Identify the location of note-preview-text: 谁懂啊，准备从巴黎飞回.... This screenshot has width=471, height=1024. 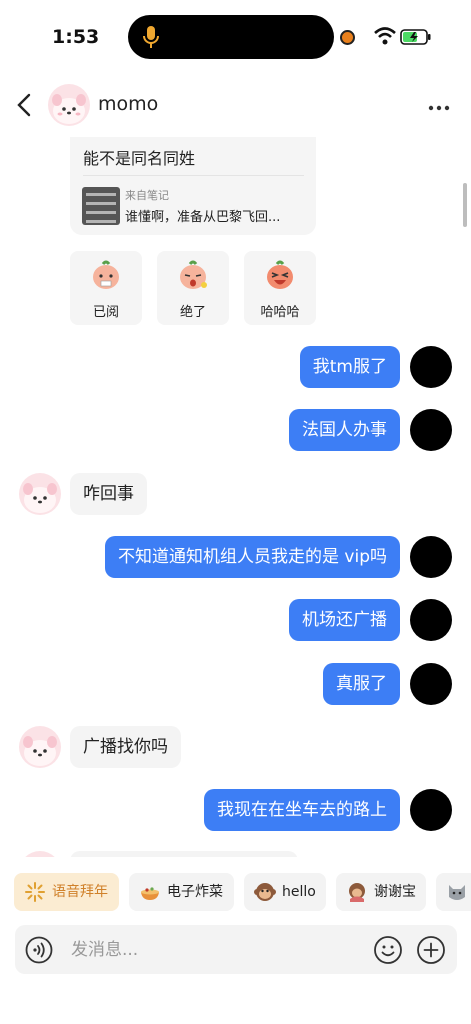
(203, 217).